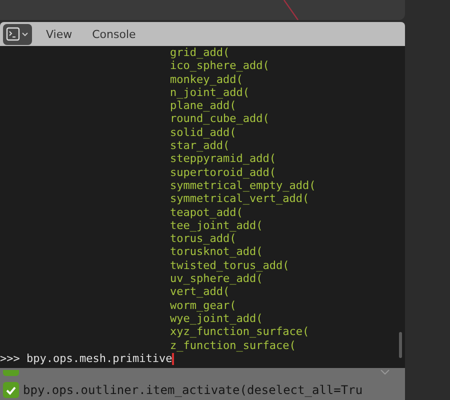 This screenshot has height=400, width=450. I want to click on completion-line: torusknot_add(, so click(216, 252).